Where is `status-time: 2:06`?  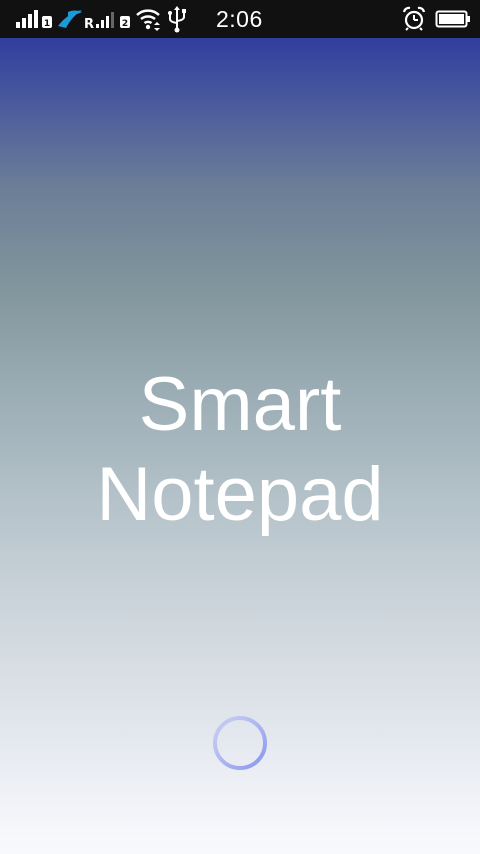
status-time: 2:06 is located at coordinates (239, 19).